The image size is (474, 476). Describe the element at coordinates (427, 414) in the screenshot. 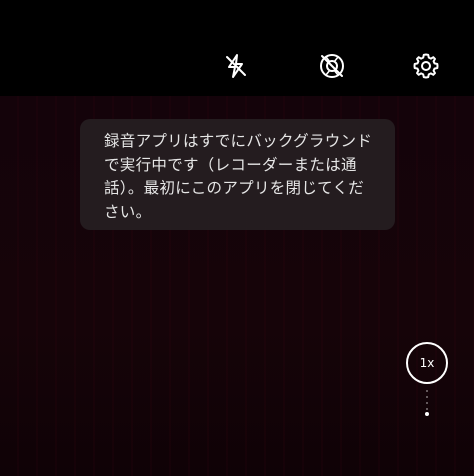

I see `zoom-slider-handle` at that location.